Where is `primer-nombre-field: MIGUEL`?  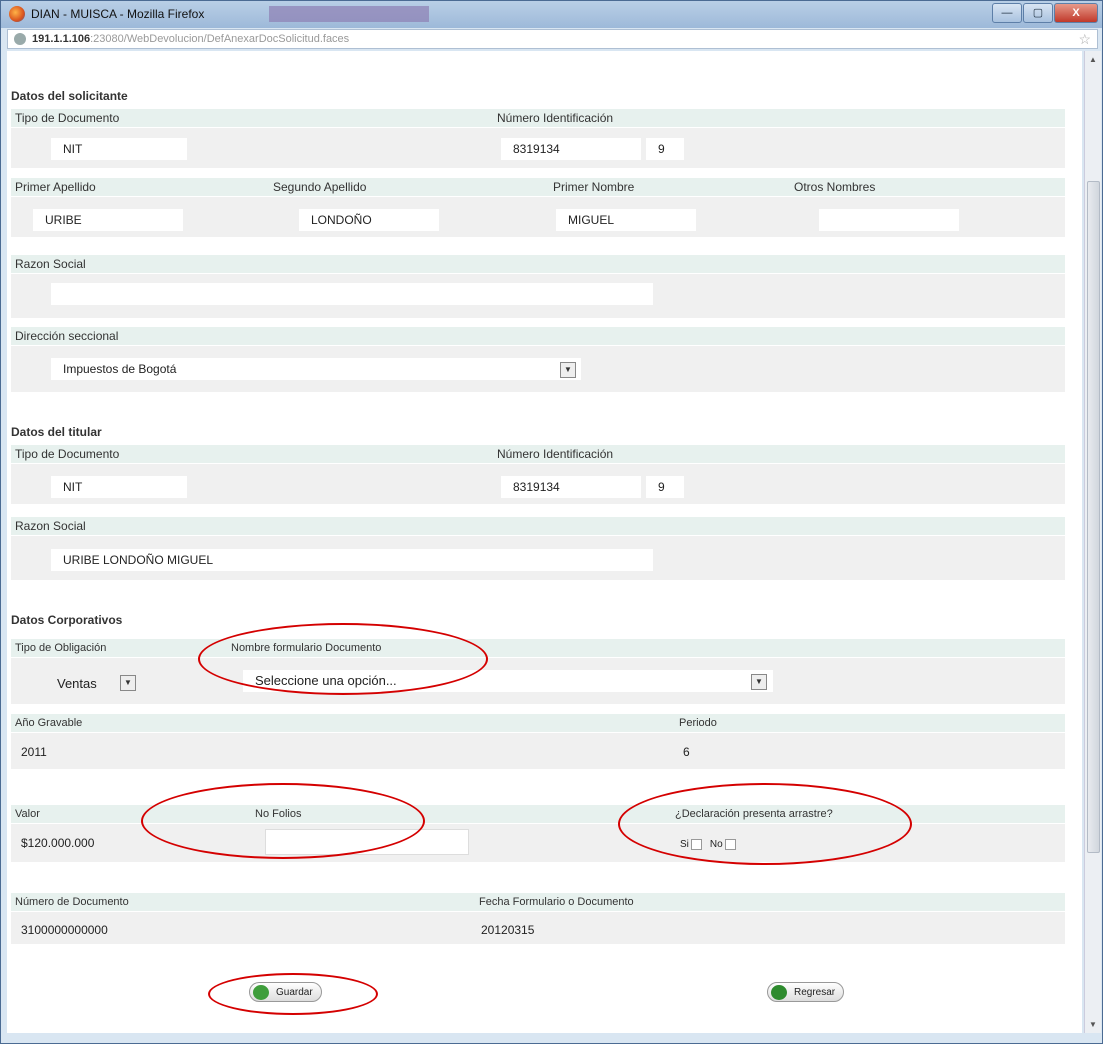
primer-nombre-field: MIGUEL is located at coordinates (626, 220).